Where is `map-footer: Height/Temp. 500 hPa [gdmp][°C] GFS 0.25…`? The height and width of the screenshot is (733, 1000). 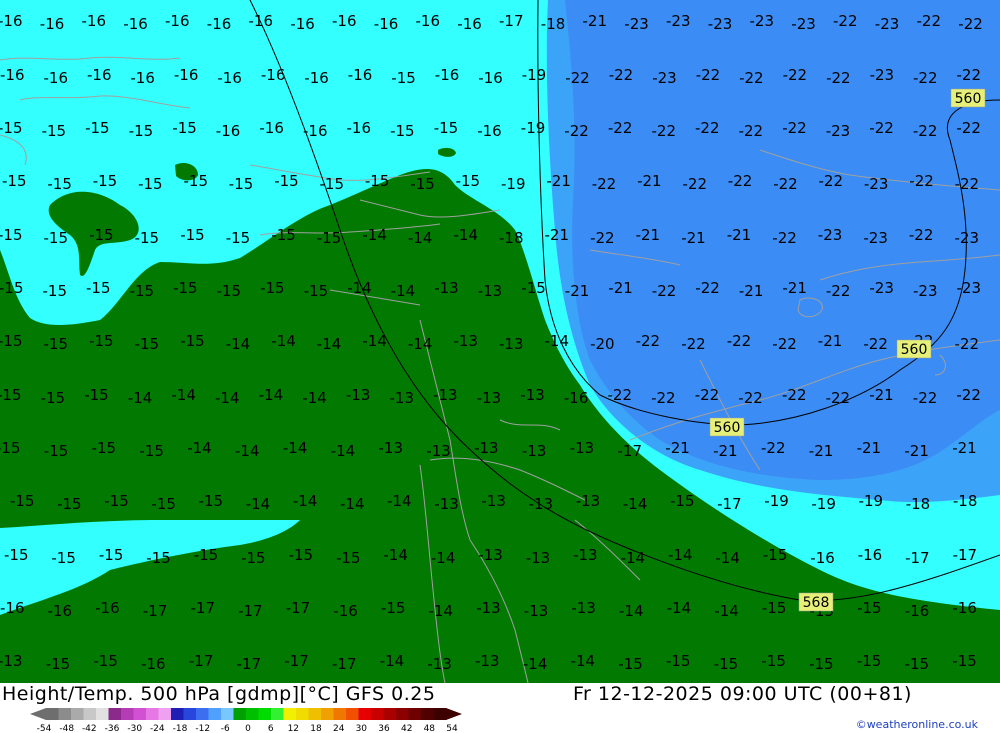
map-footer: Height/Temp. 500 hPa [gdmp][°C] GFS 0.25… is located at coordinates (500, 708).